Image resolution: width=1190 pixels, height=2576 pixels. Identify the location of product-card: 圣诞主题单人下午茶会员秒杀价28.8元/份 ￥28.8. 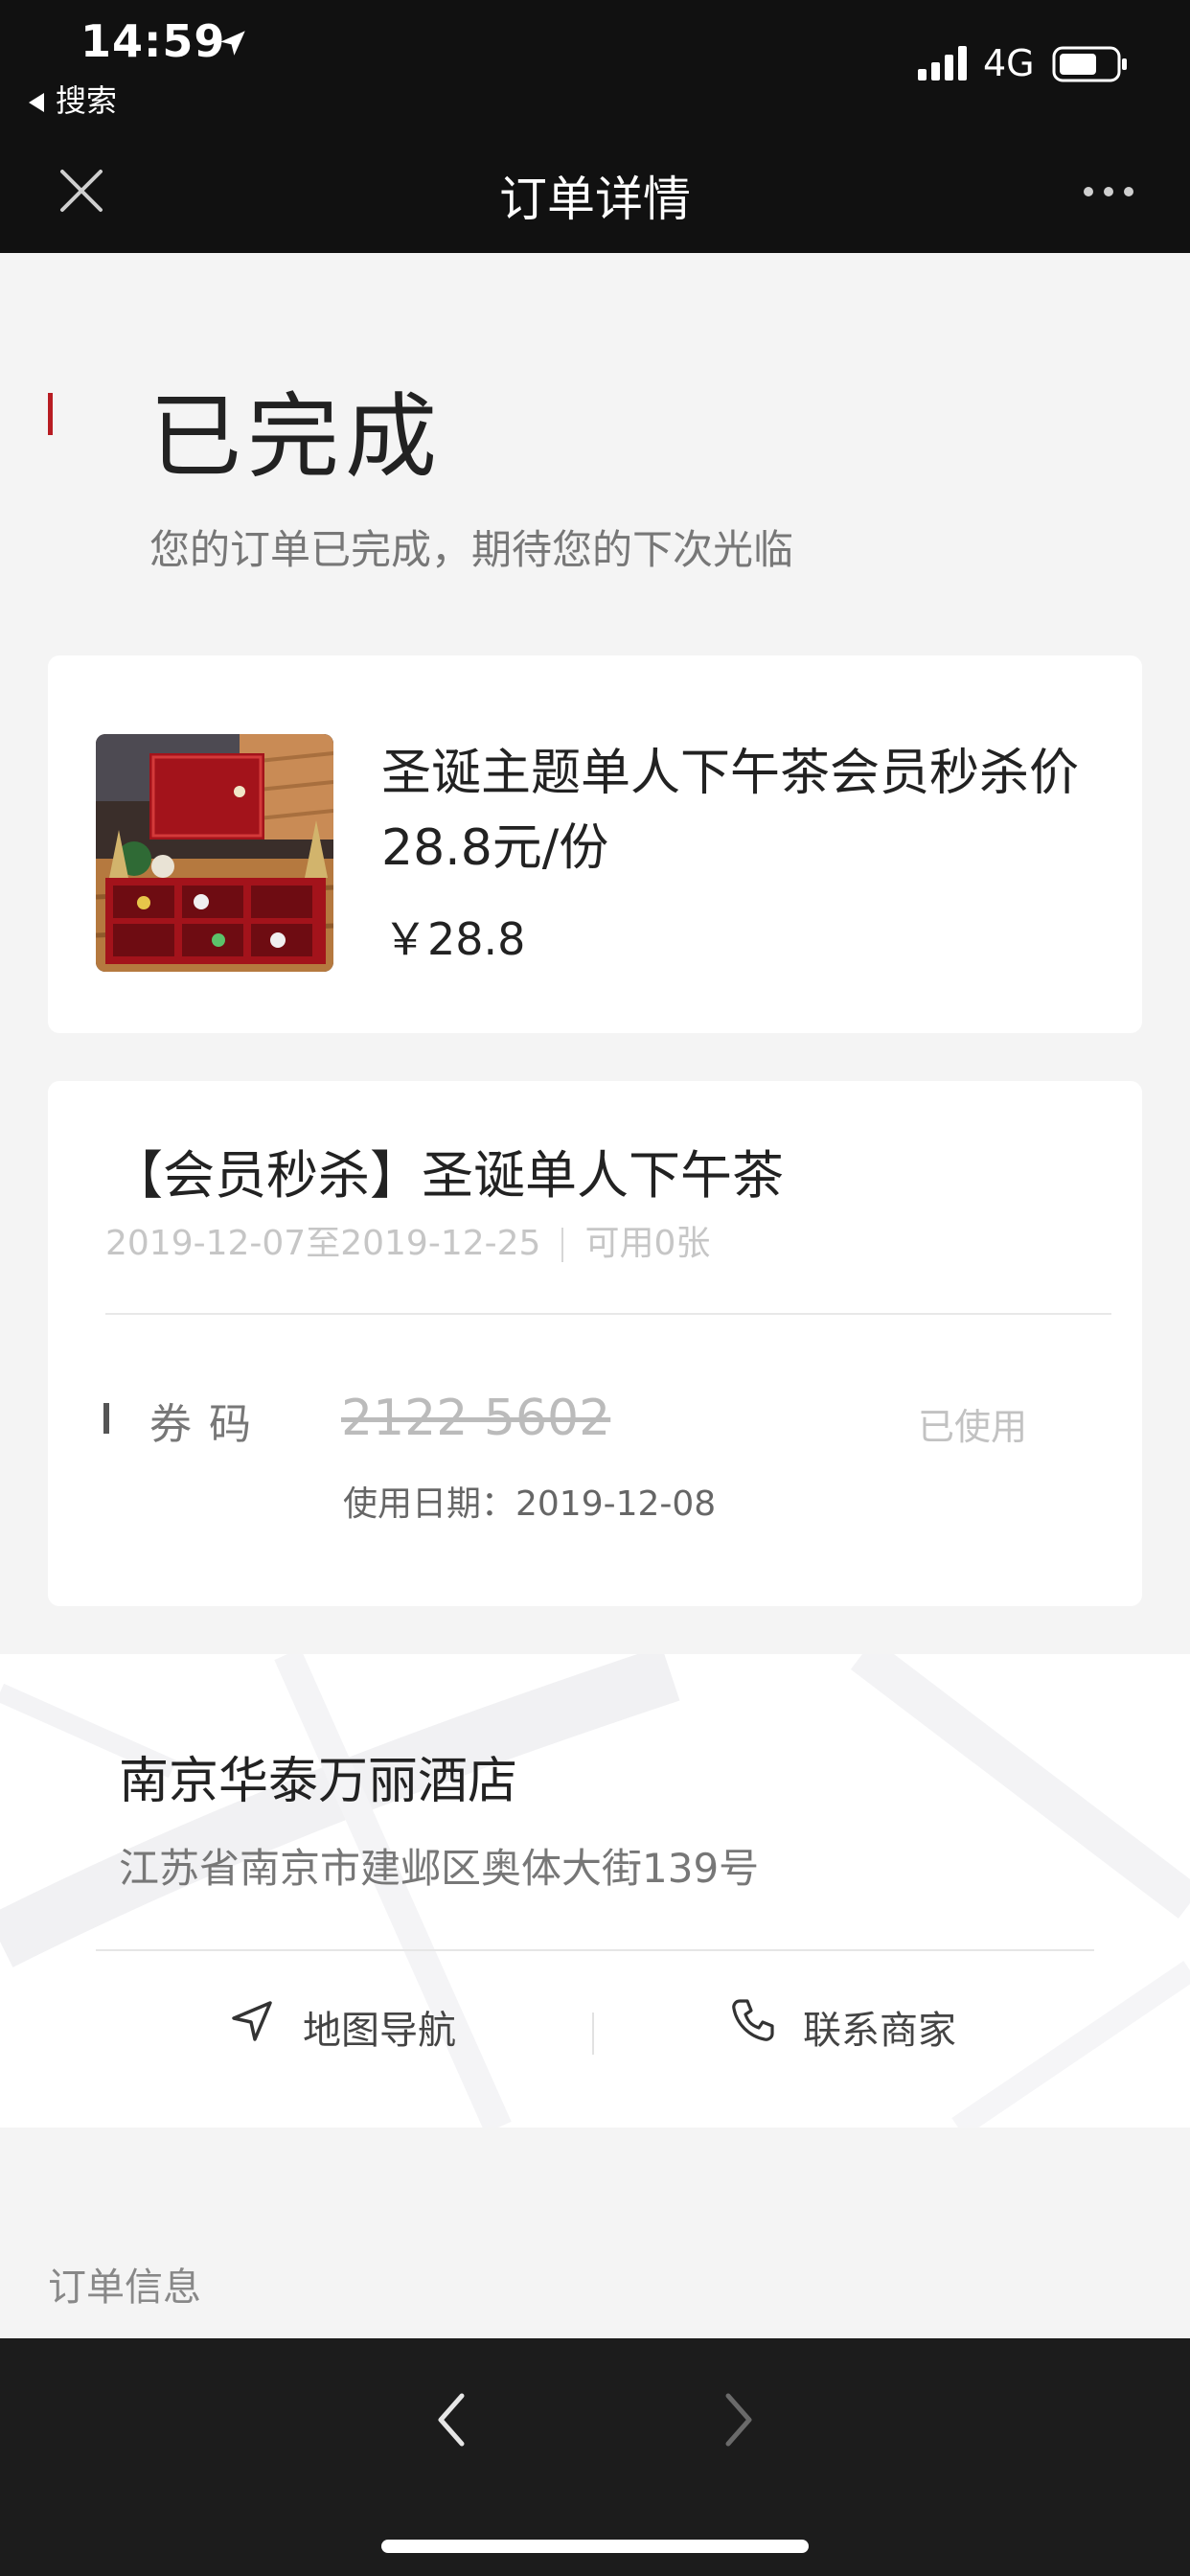
(595, 844).